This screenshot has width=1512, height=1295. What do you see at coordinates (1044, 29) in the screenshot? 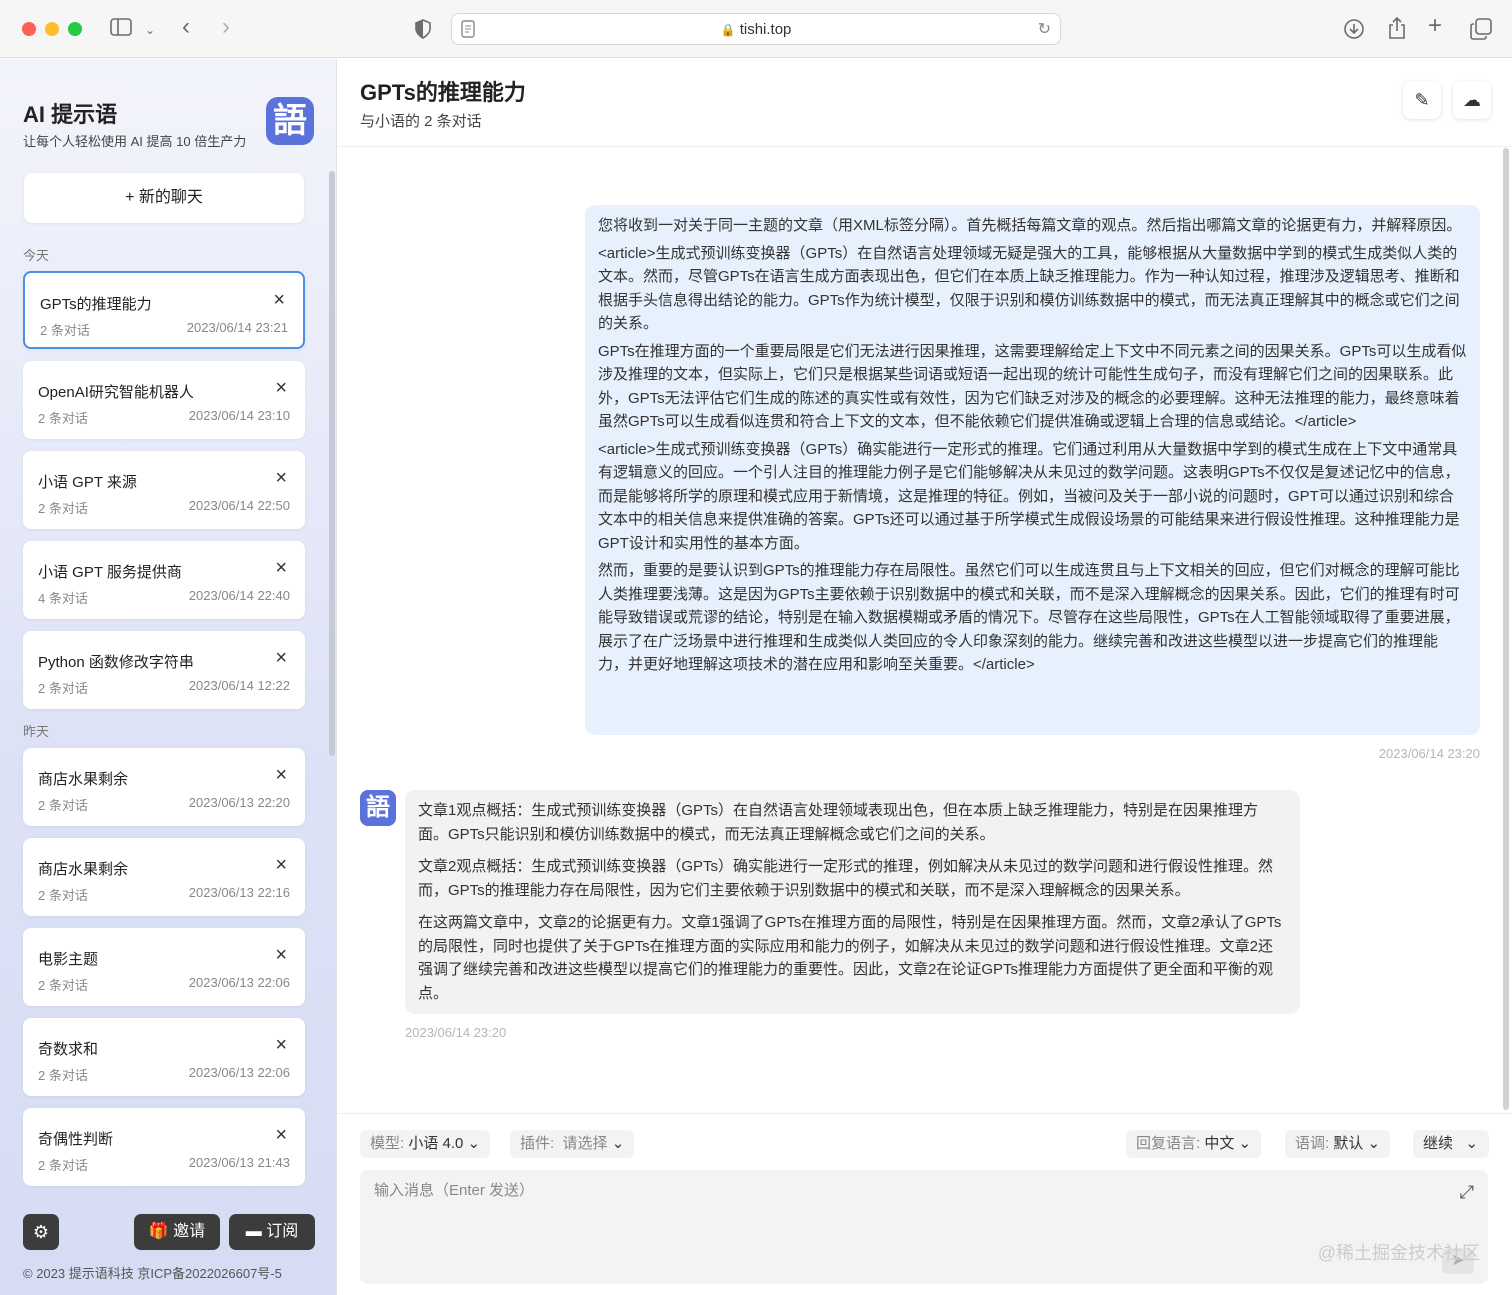
I see `reload-icon: ↻` at bounding box center [1044, 29].